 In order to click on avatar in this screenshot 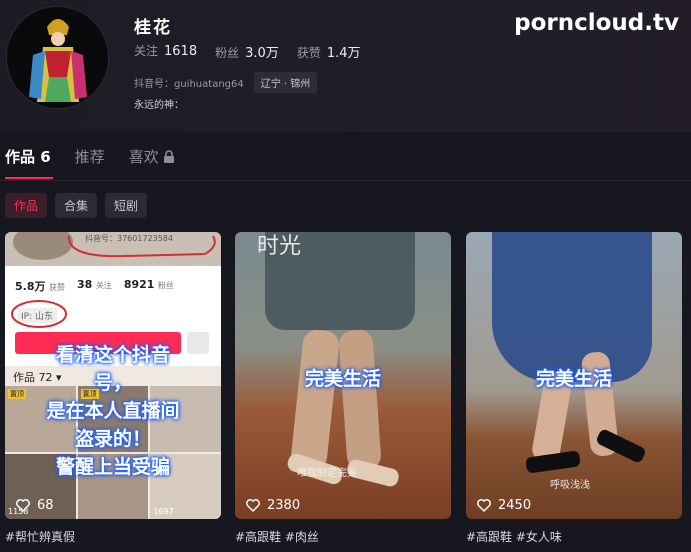, I will do `click(57, 57)`.